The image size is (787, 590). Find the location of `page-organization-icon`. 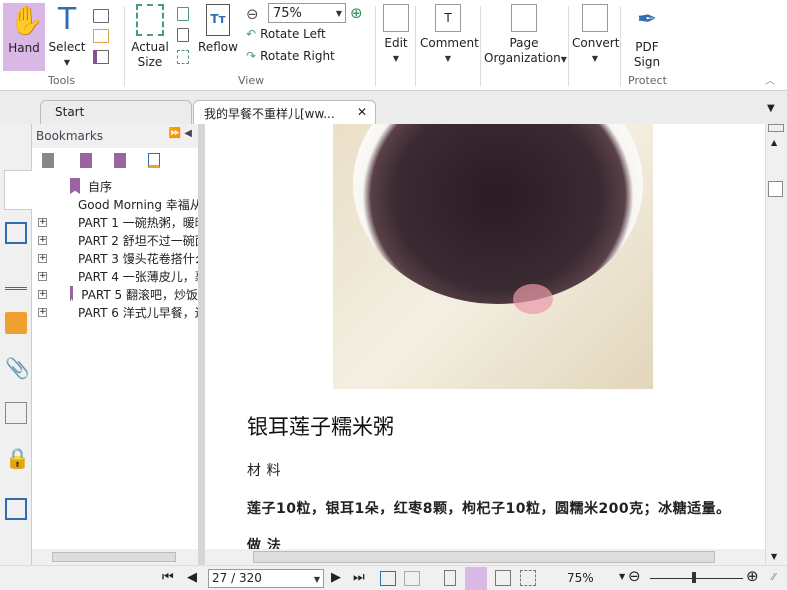

page-organization-icon is located at coordinates (524, 18).